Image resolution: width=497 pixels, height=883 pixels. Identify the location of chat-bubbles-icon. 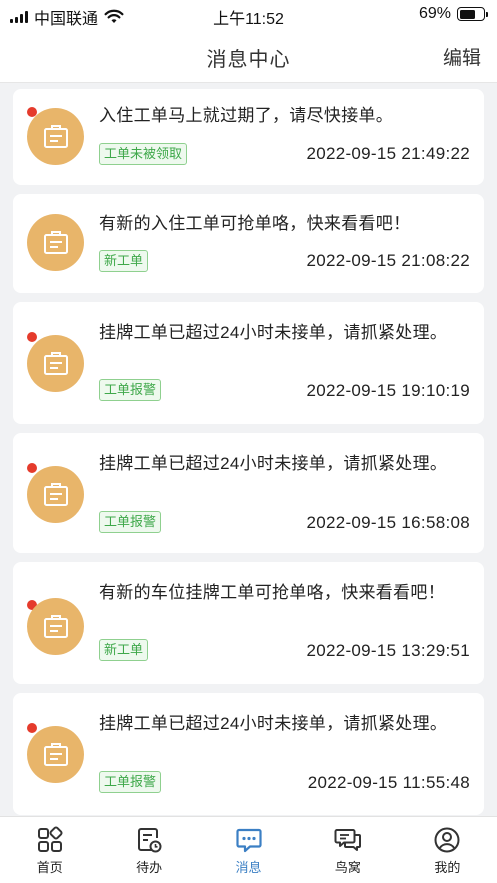
(347, 840).